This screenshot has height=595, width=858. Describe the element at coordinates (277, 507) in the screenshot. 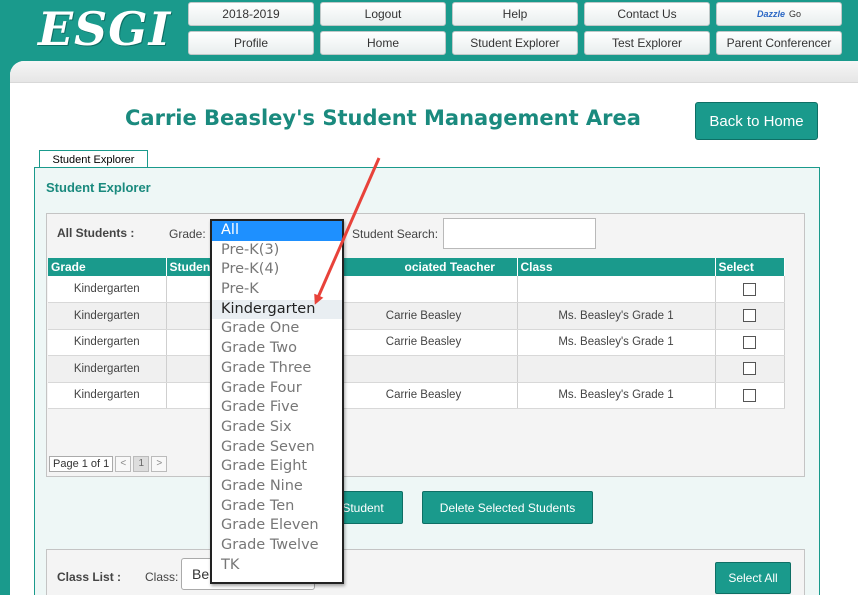

I see `grade-option-grade-ten: Grade Ten` at that location.